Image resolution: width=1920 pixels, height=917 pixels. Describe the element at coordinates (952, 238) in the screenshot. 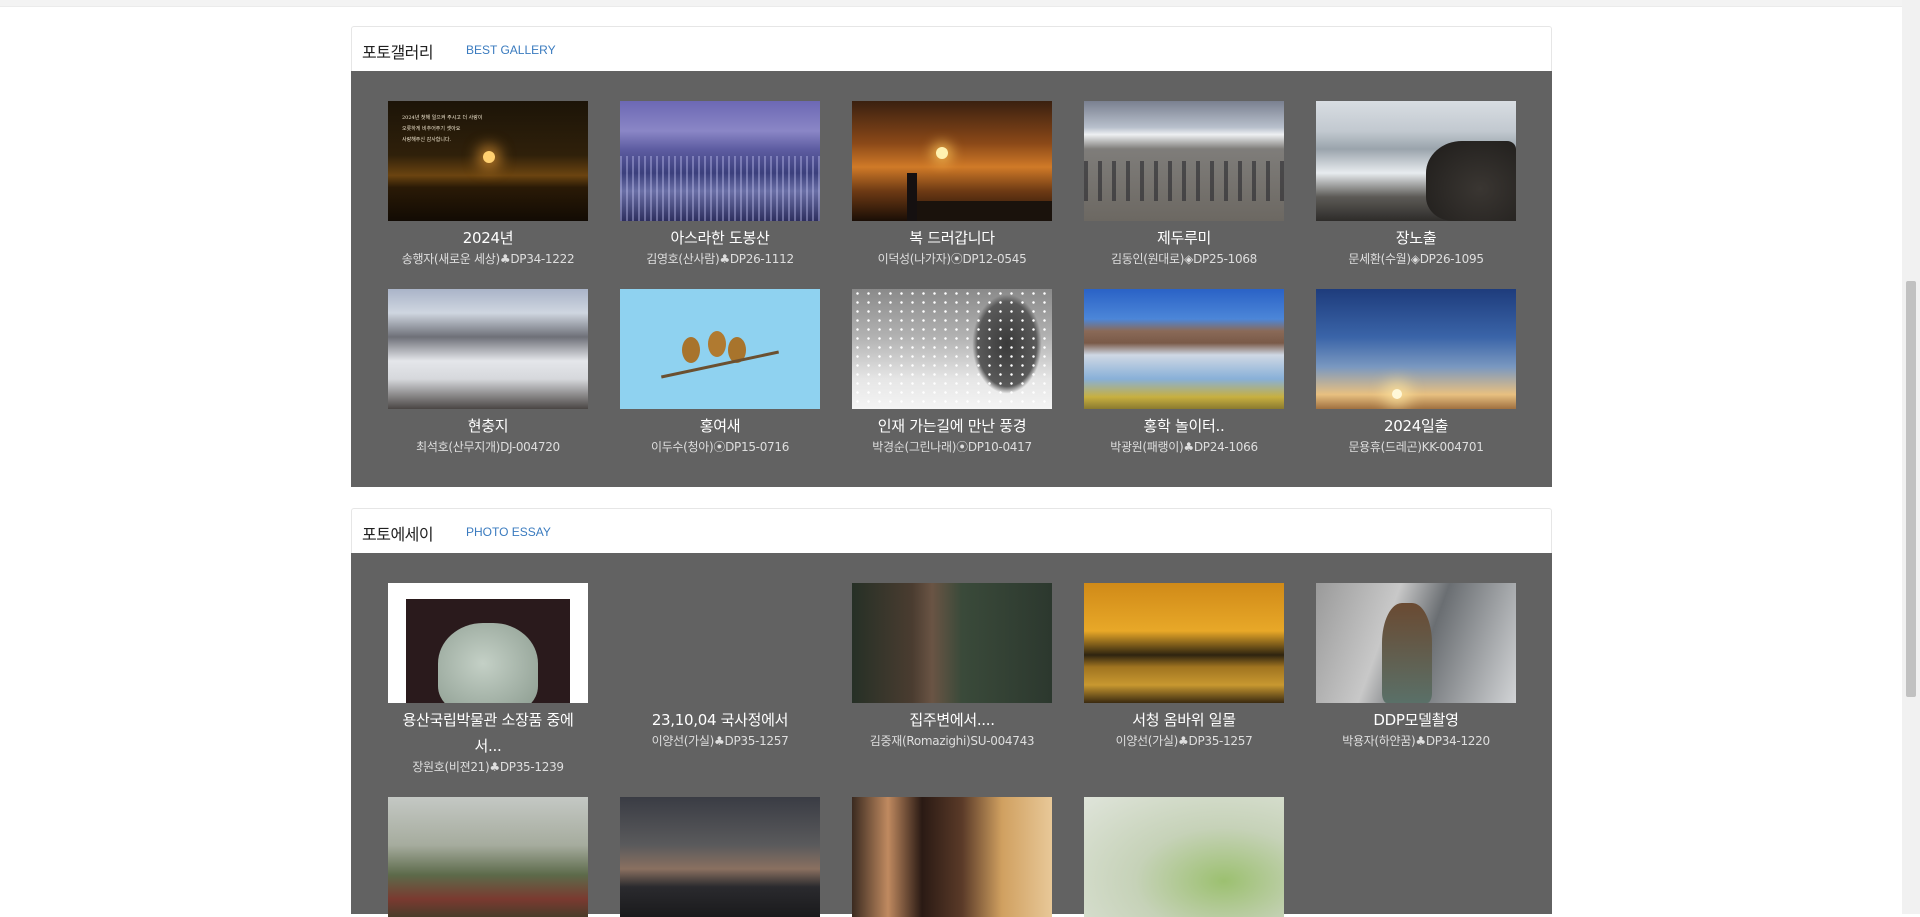

I see `item-caption: 복 드러갑니다` at that location.